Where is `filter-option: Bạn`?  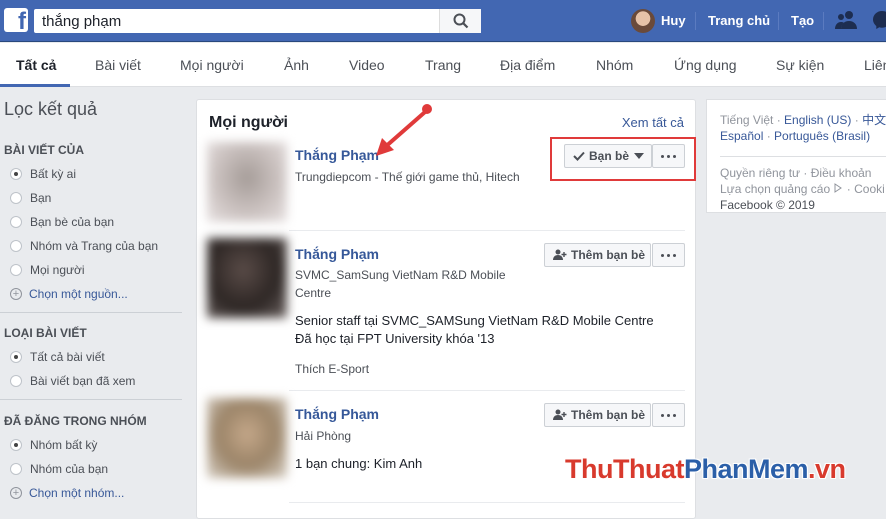 filter-option: Bạn is located at coordinates (30, 198).